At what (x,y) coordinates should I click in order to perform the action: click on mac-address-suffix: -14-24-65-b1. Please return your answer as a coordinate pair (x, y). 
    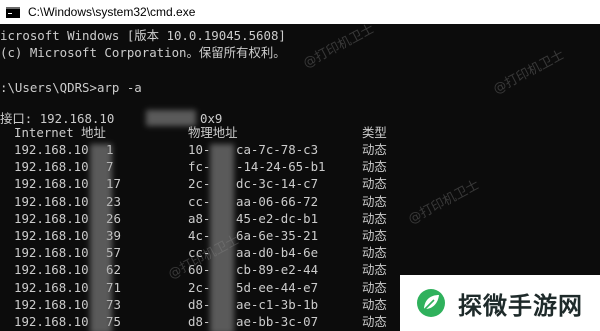
    Looking at the image, I should click on (281, 167).